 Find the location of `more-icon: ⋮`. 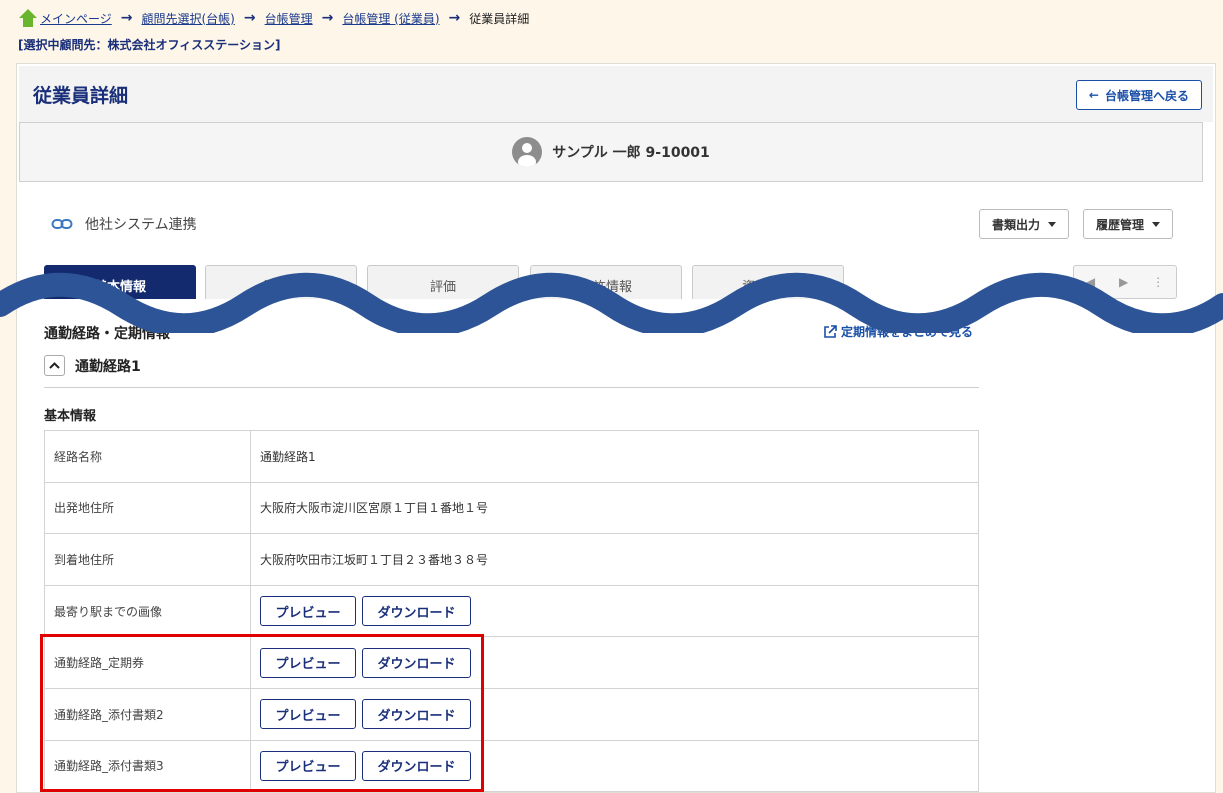

more-icon: ⋮ is located at coordinates (1158, 282).